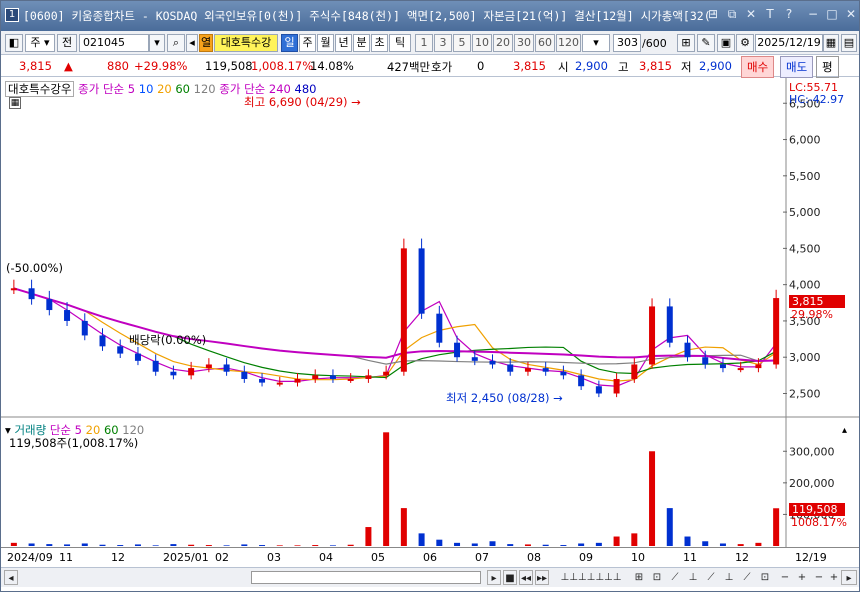 The image size is (860, 592). Describe the element at coordinates (758, 67) in the screenshot. I see `buy-button: 매수` at that location.